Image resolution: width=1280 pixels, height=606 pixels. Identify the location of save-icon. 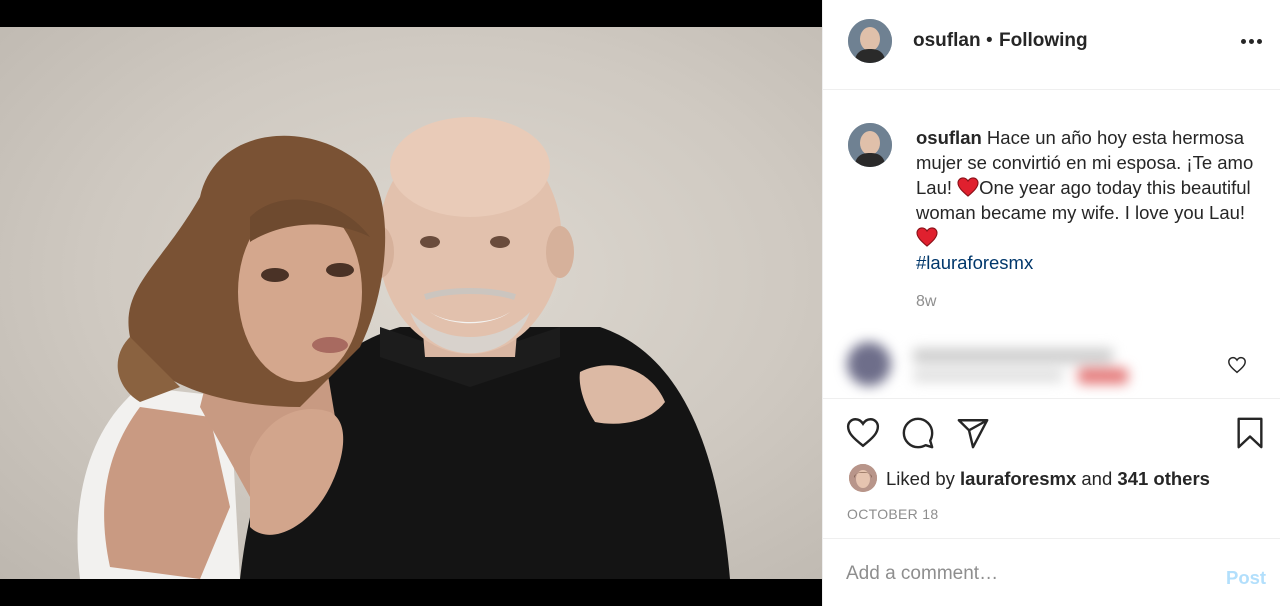
(1250, 433).